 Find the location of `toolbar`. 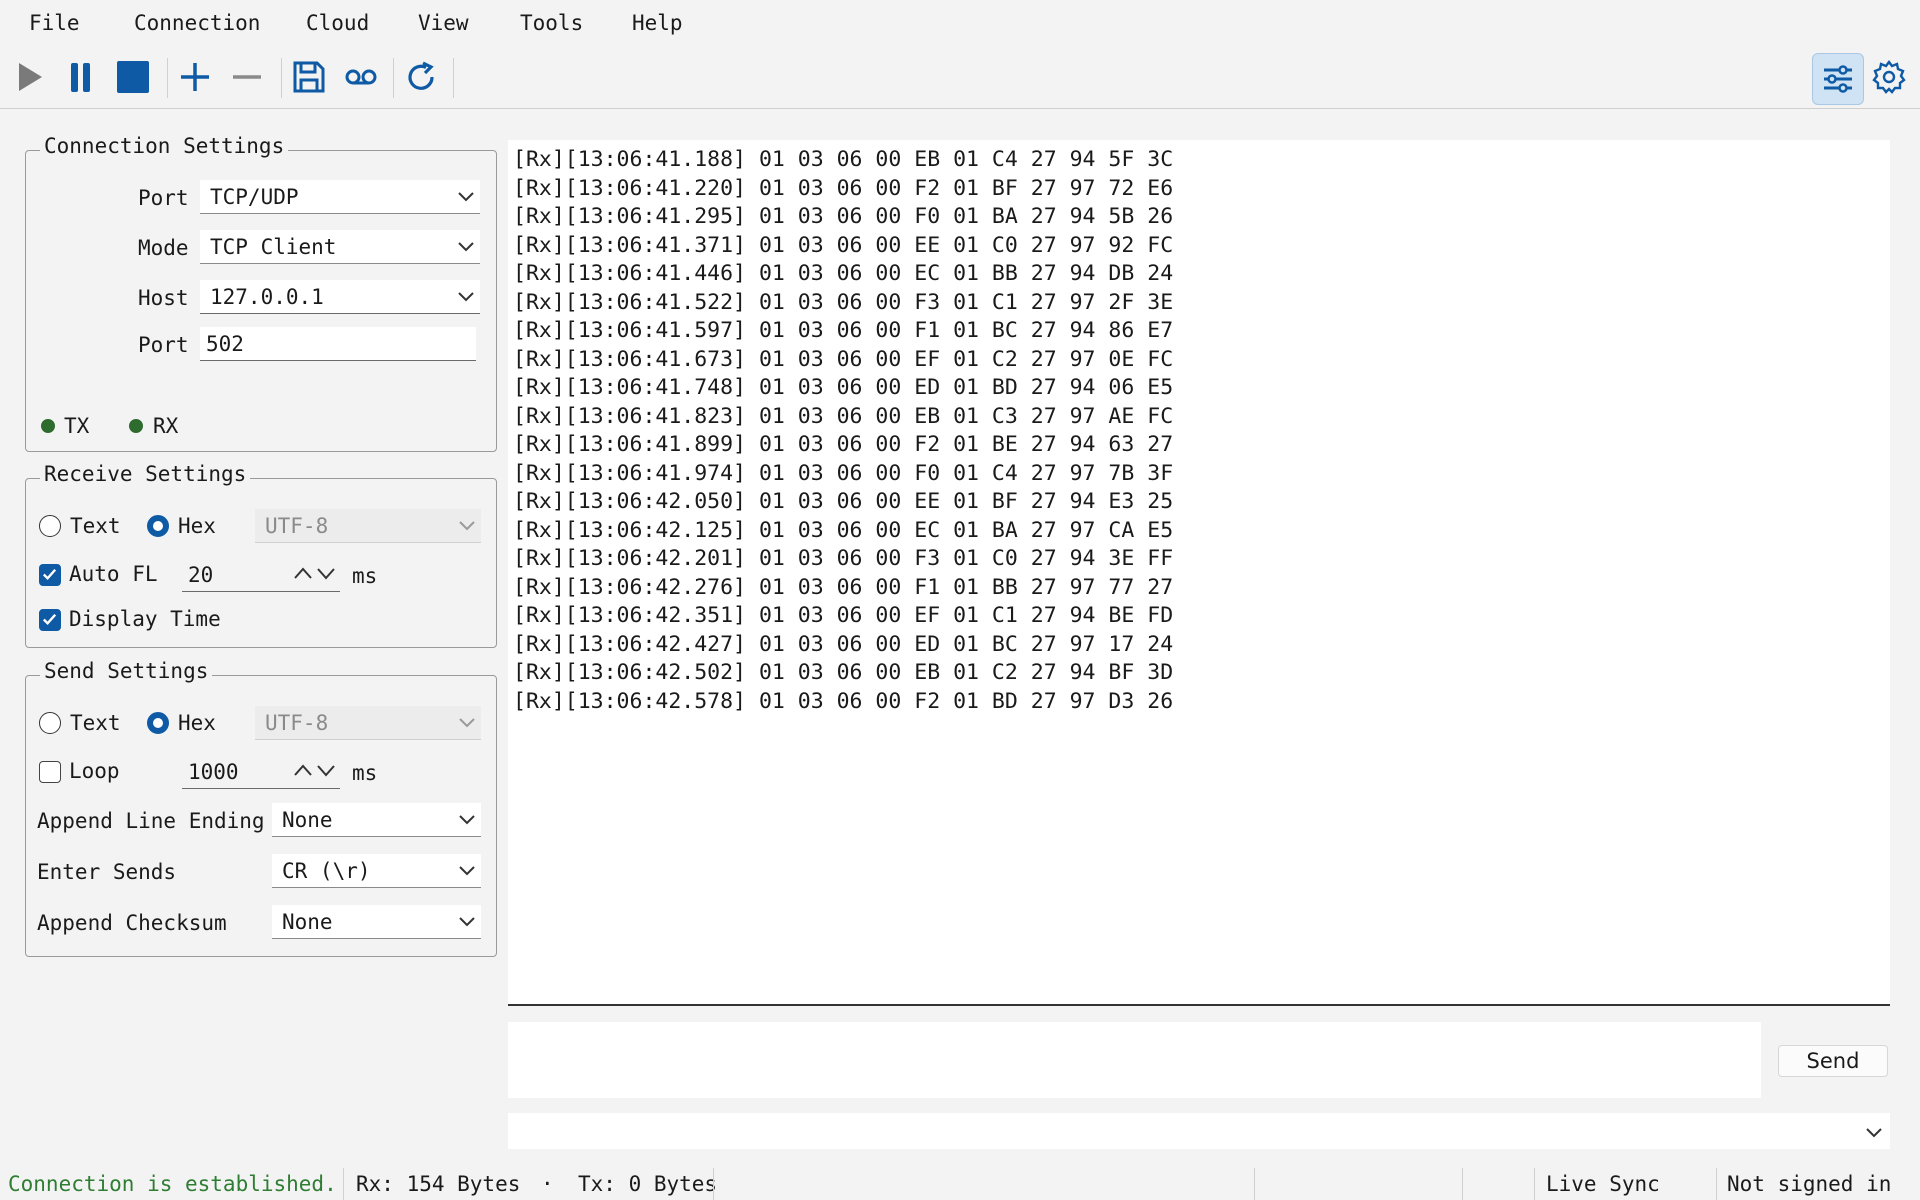

toolbar is located at coordinates (960, 77).